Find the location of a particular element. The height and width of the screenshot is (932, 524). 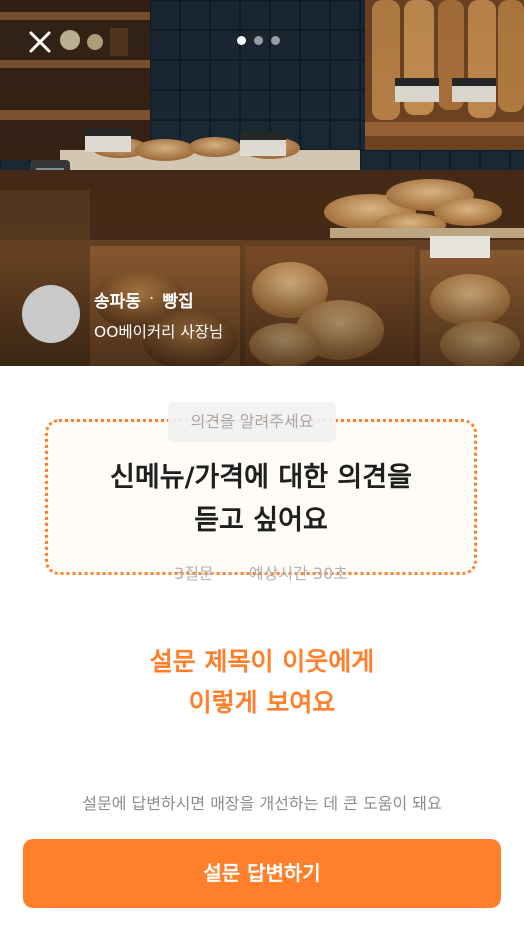

shop-category: 빵집 is located at coordinates (178, 301).